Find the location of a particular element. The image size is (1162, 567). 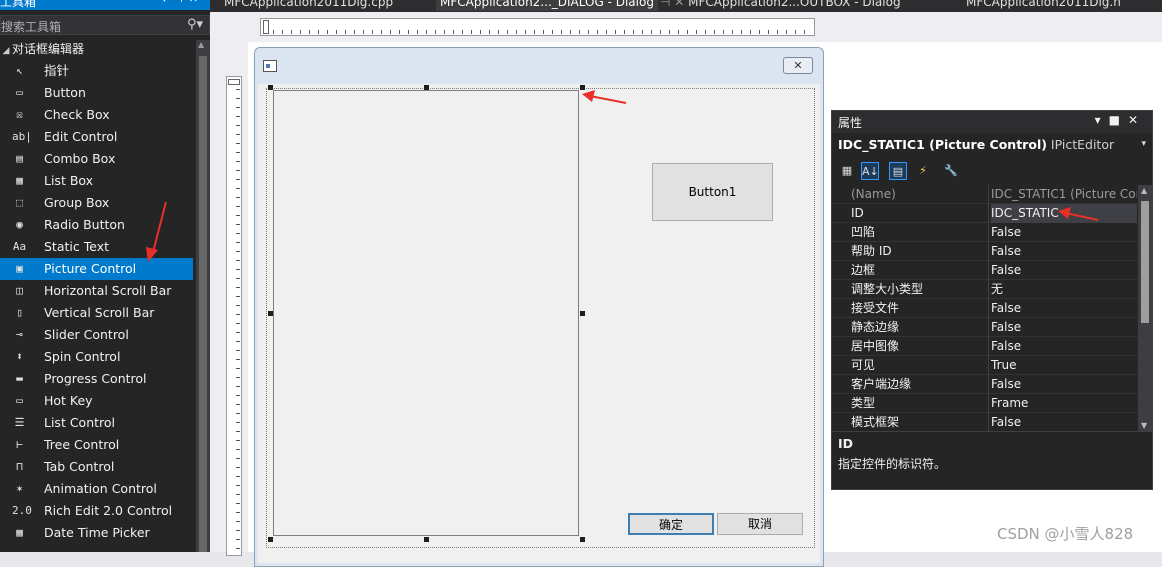

red-arrow-picture-control is located at coordinates (604, 97).